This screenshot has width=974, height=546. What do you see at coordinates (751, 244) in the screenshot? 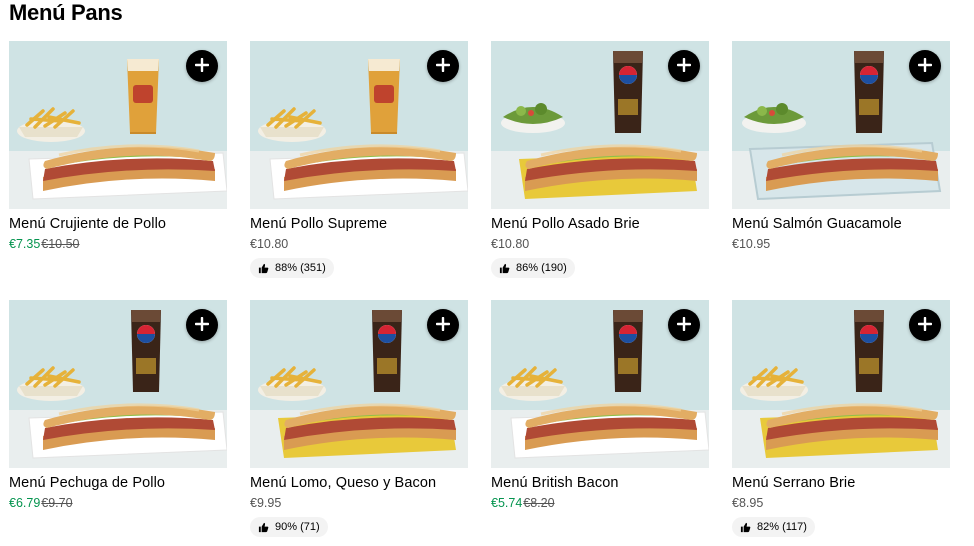
I see `item-price: €10.95` at bounding box center [751, 244].